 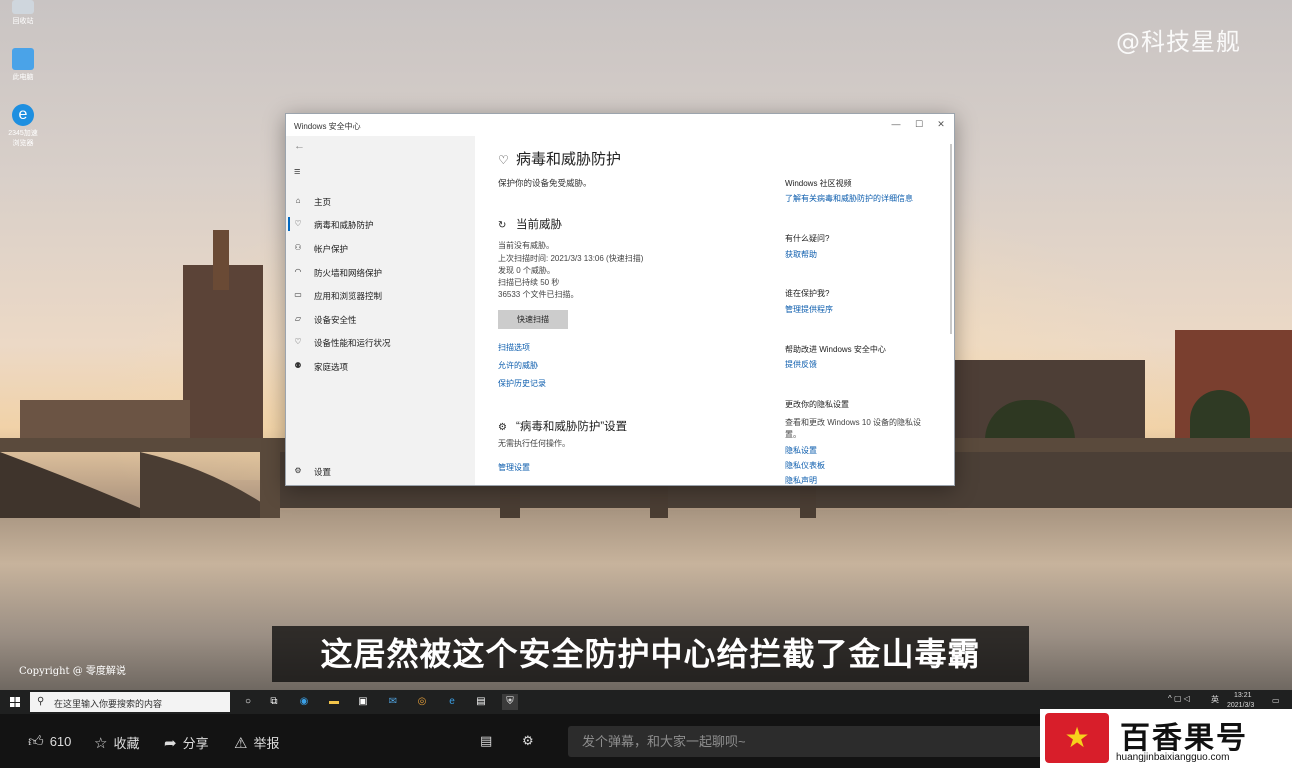 I want to click on manage-providers-link: 管理提供程序, so click(x=809, y=309).